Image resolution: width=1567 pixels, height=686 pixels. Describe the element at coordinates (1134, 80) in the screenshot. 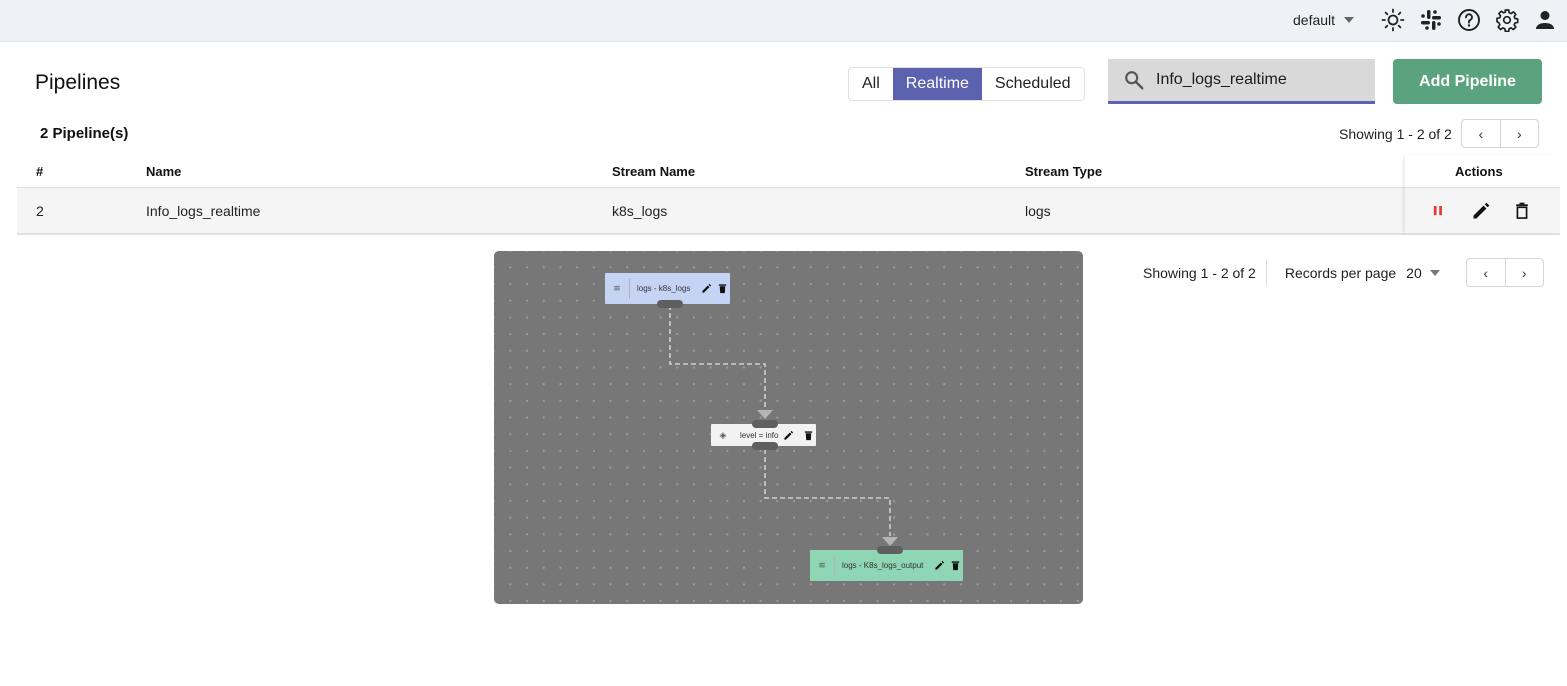

I see `search-icon` at that location.